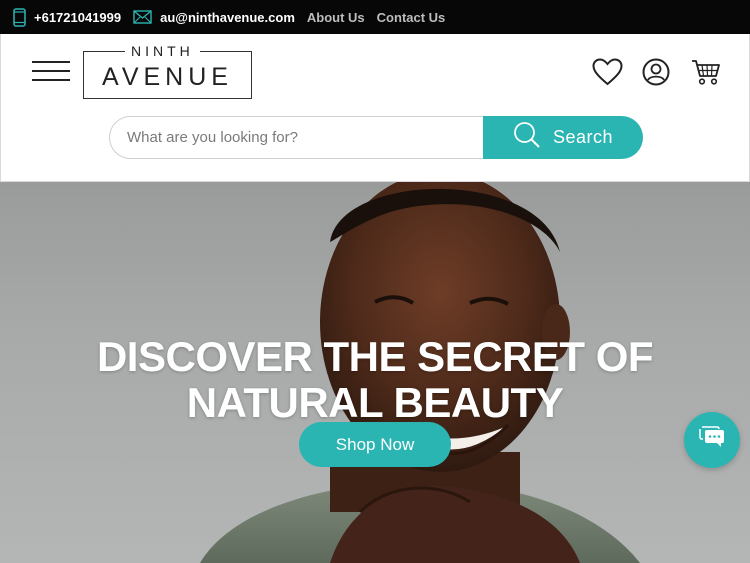 Image resolution: width=750 pixels, height=563 pixels. I want to click on search-input, so click(299, 137).